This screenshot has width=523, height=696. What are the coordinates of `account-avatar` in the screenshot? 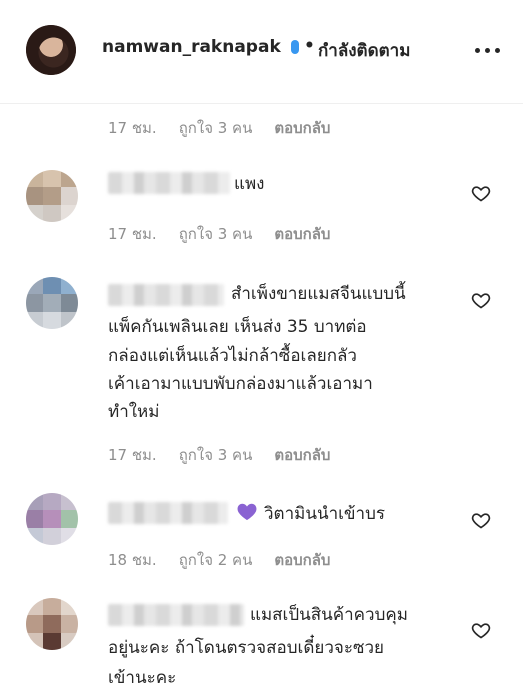 It's located at (51, 50).